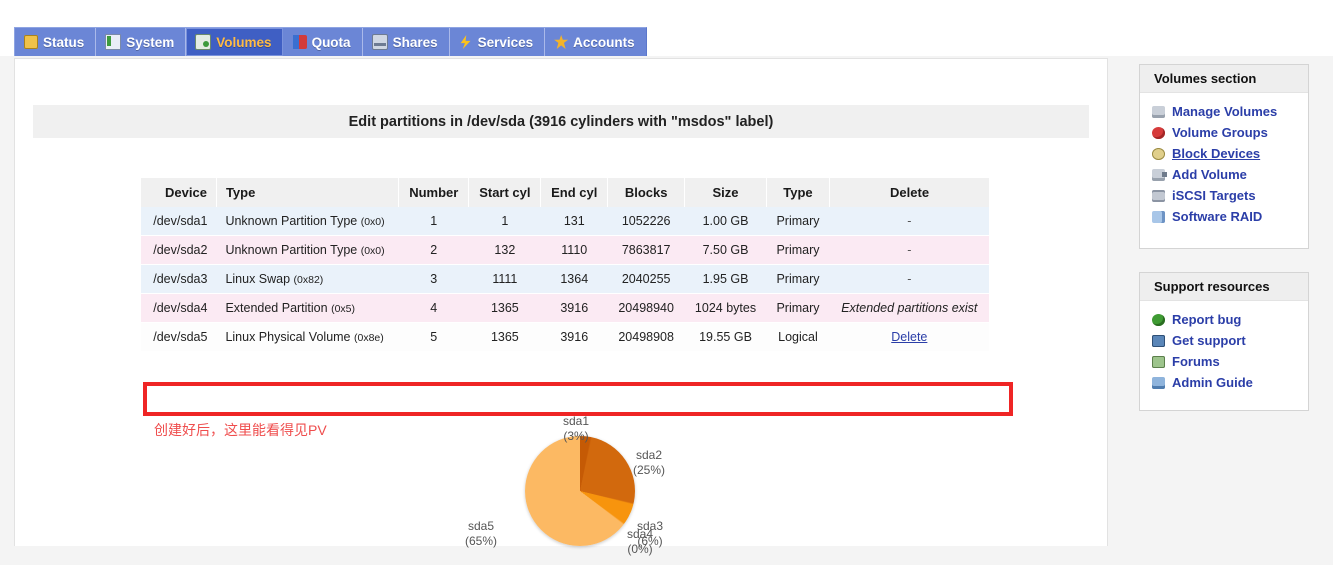 The width and height of the screenshot is (1333, 565). Describe the element at coordinates (179, 192) in the screenshot. I see `column-header-device: Device` at that location.